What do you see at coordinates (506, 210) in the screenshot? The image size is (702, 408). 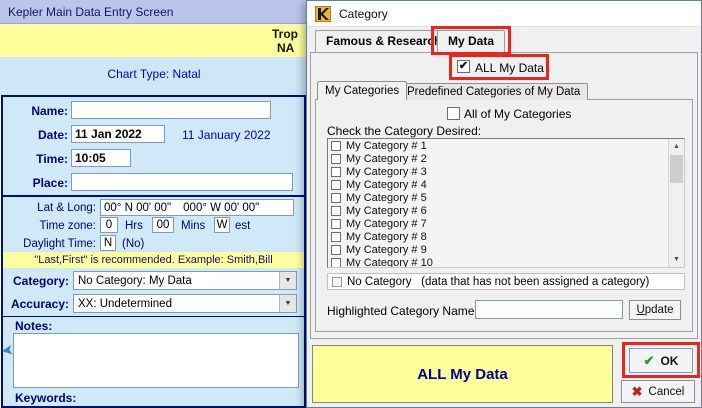 I see `category-list-item: My Category # 6` at bounding box center [506, 210].